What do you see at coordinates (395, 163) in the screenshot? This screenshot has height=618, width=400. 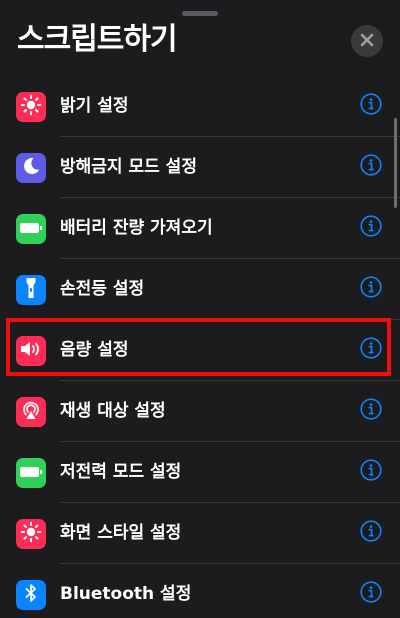 I see `scroll-indicator` at bounding box center [395, 163].